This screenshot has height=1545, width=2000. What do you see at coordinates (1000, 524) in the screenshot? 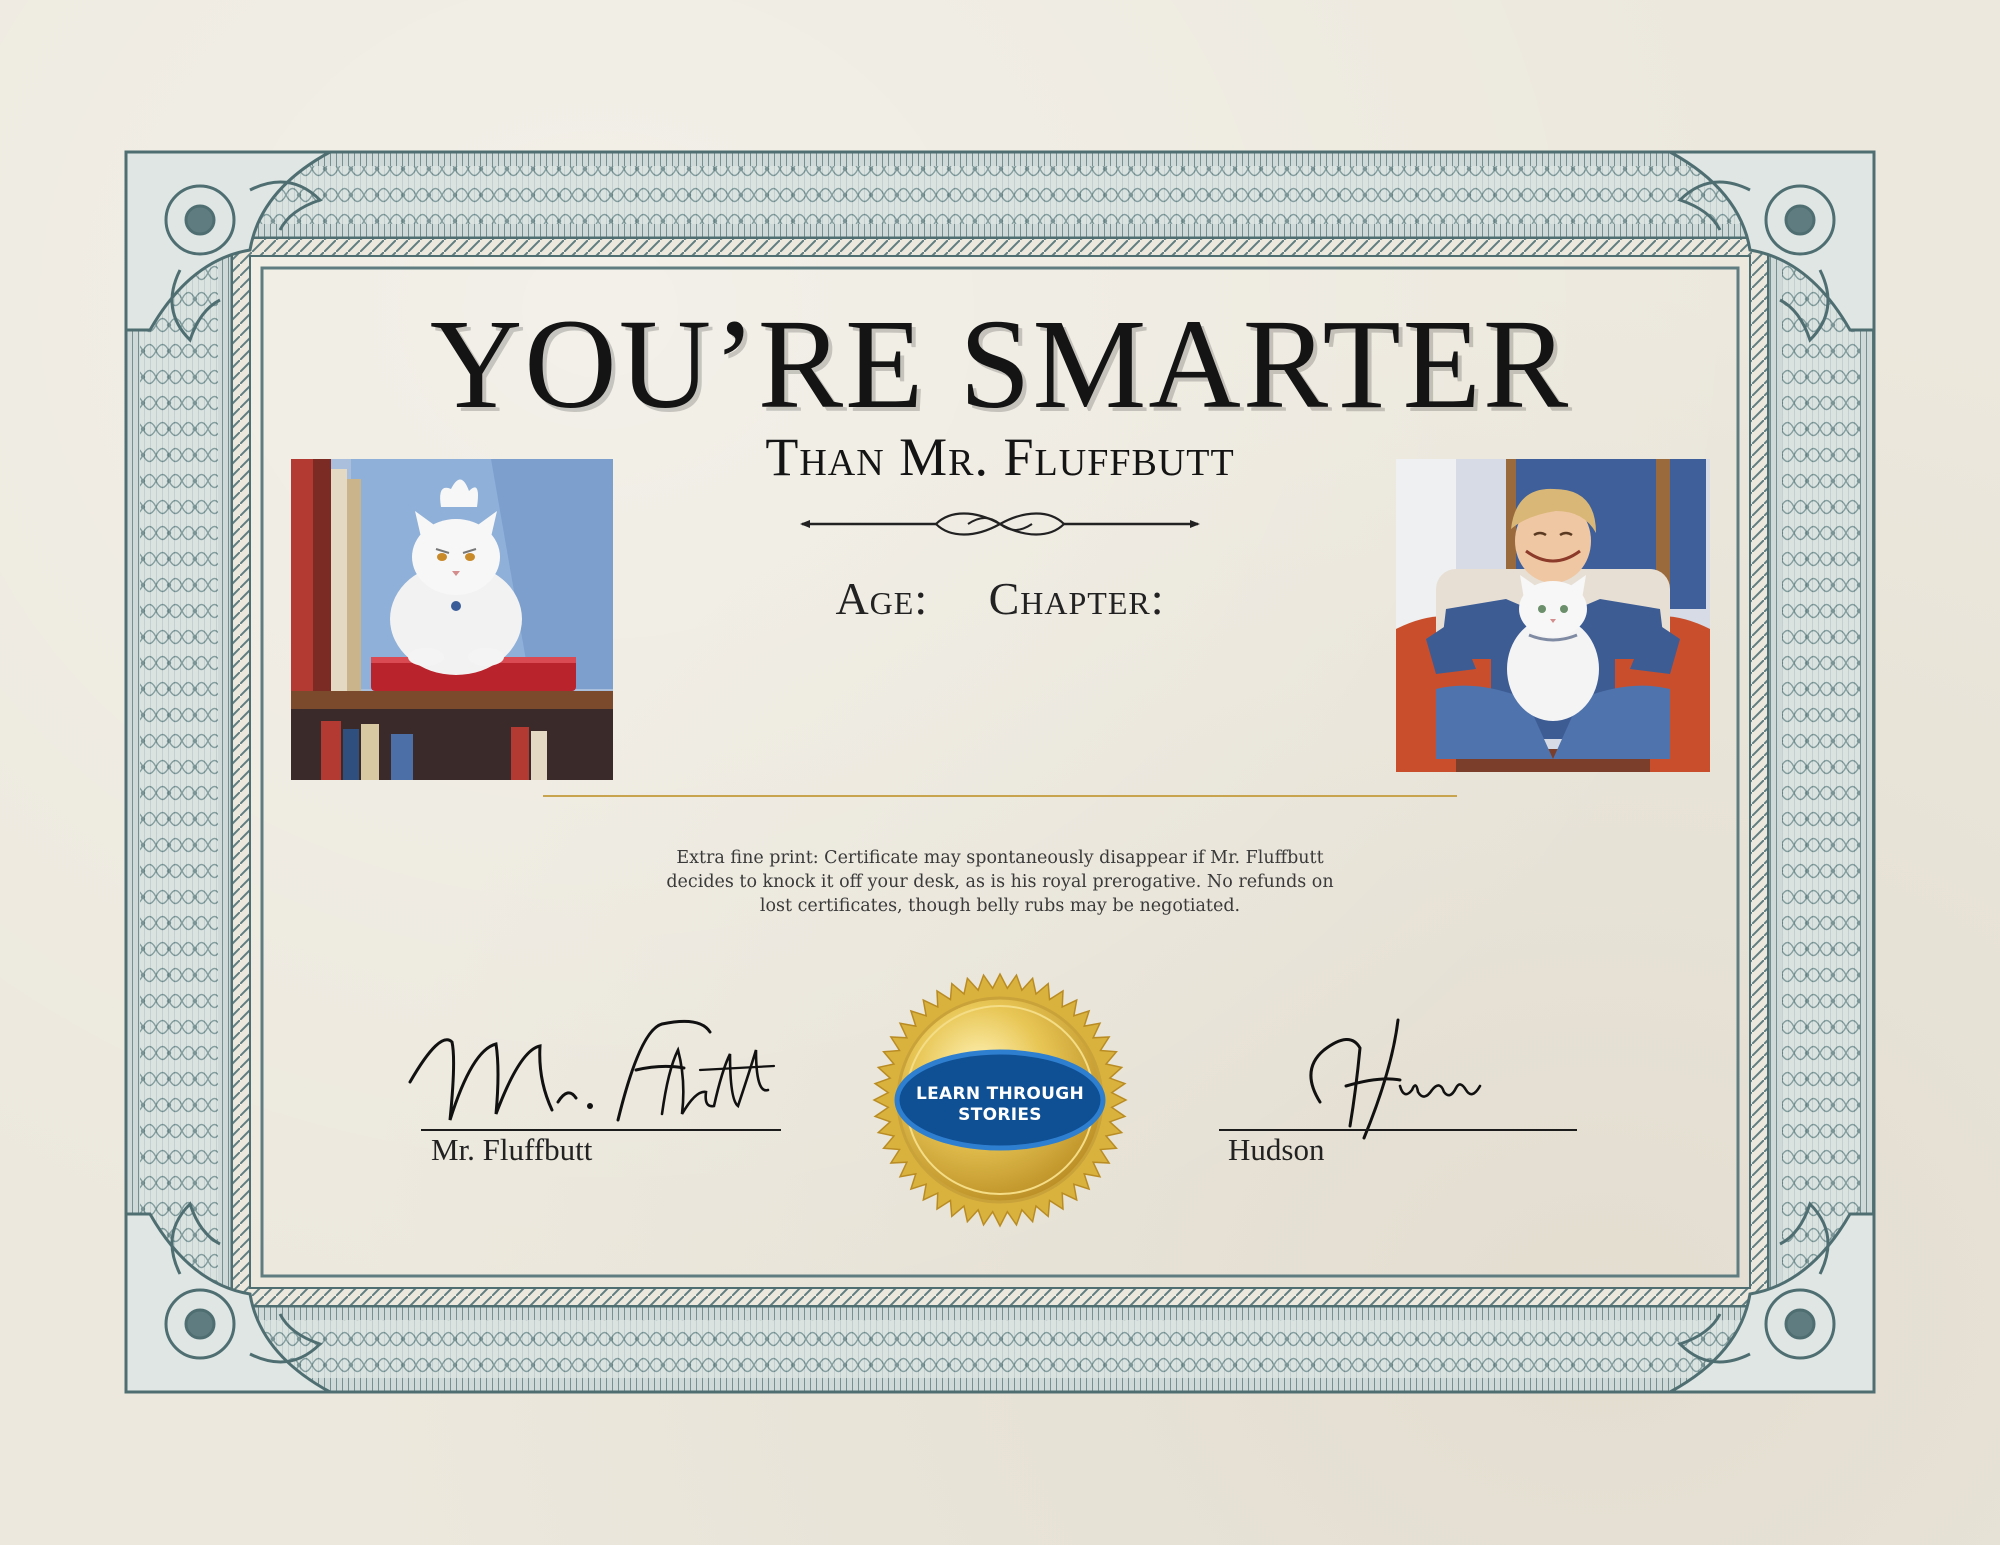
I see `flourish-divider` at bounding box center [1000, 524].